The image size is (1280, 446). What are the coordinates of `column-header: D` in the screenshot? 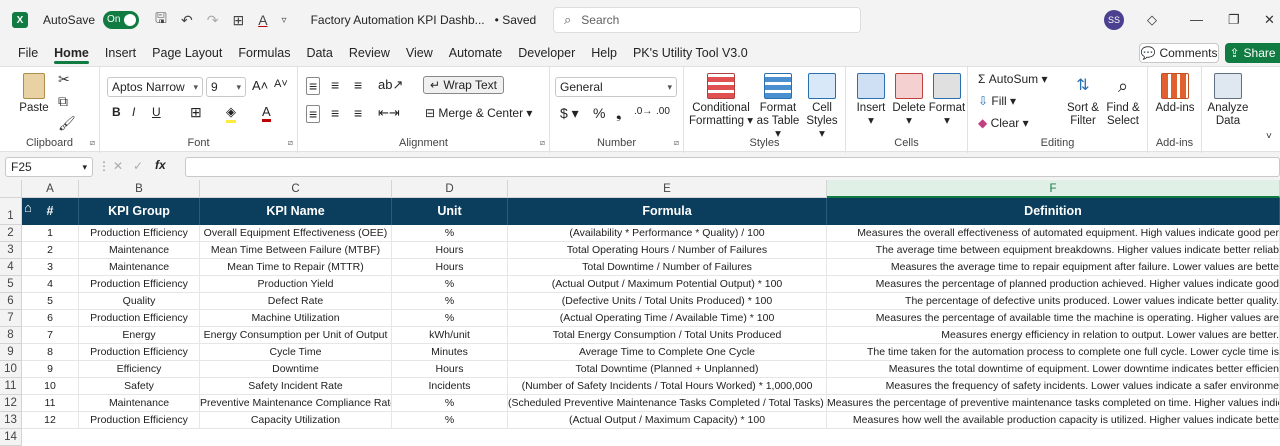 It's located at (450, 189).